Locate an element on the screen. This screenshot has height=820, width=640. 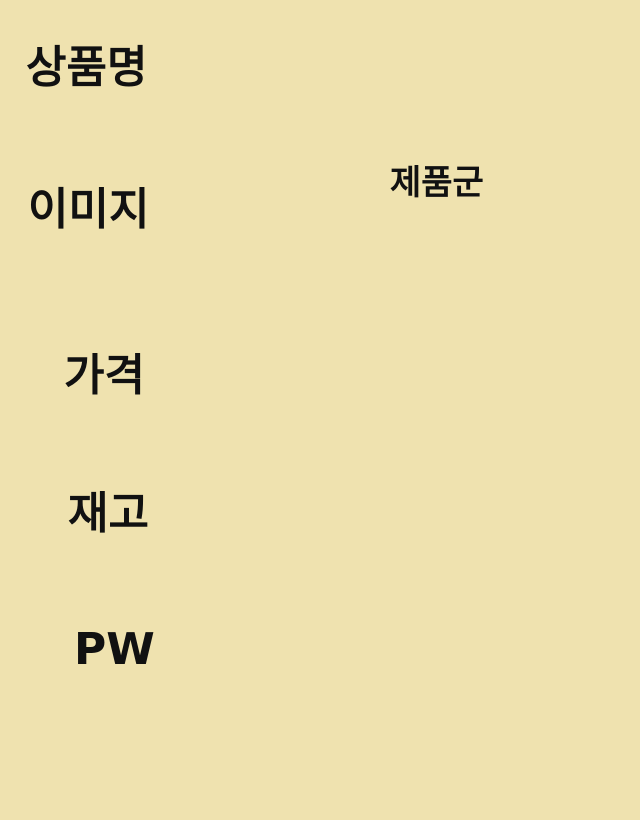
image-label: 이미지 is located at coordinates (89, 209).